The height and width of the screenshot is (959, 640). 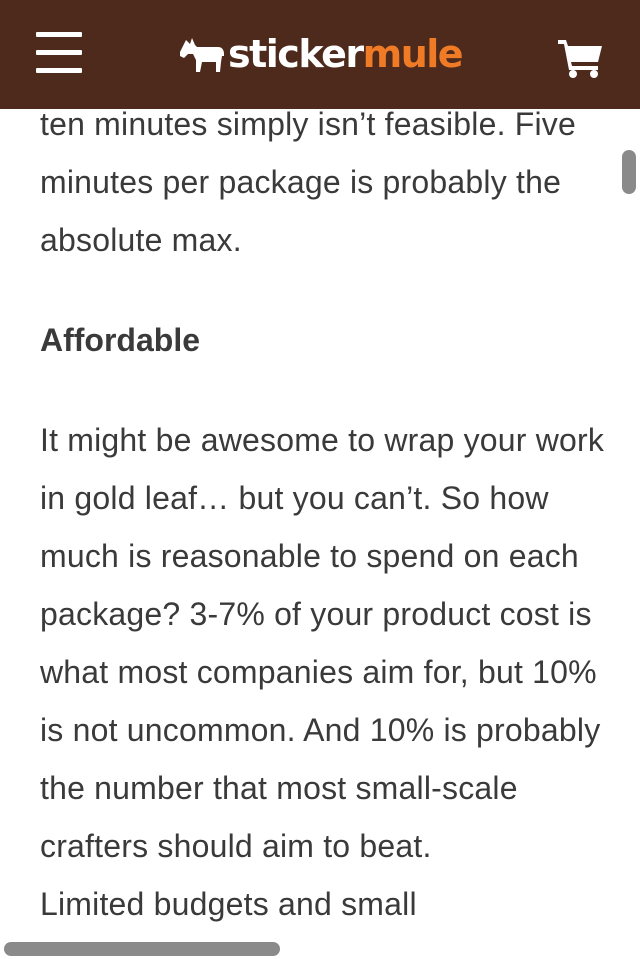 I want to click on shopping-cart-icon, so click(x=580, y=57).